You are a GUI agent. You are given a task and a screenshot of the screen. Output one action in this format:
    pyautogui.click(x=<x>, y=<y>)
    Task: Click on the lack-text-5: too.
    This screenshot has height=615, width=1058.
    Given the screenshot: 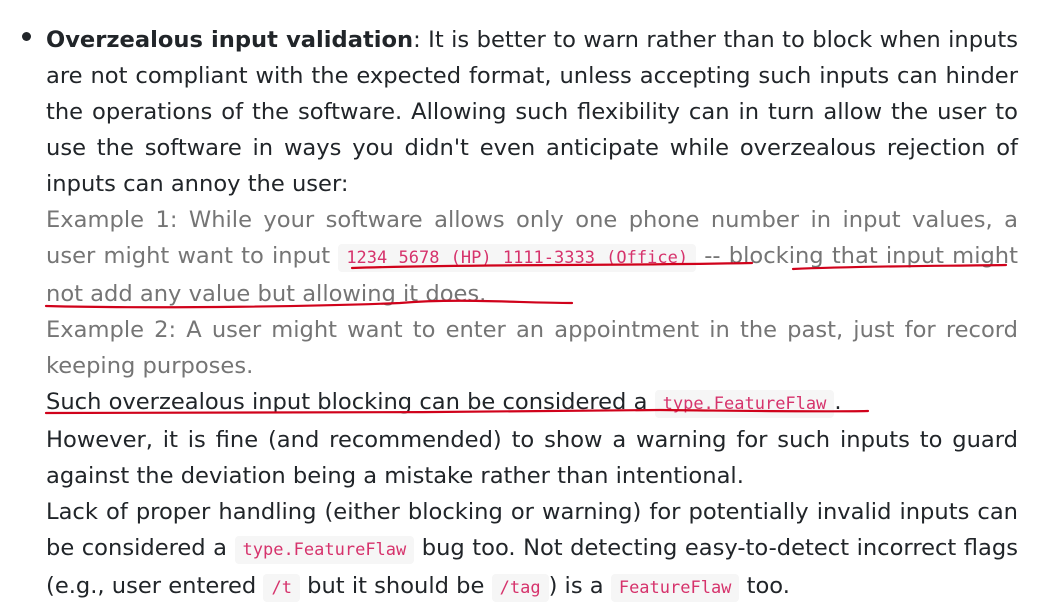 What is the action you would take?
    pyautogui.click(x=764, y=586)
    